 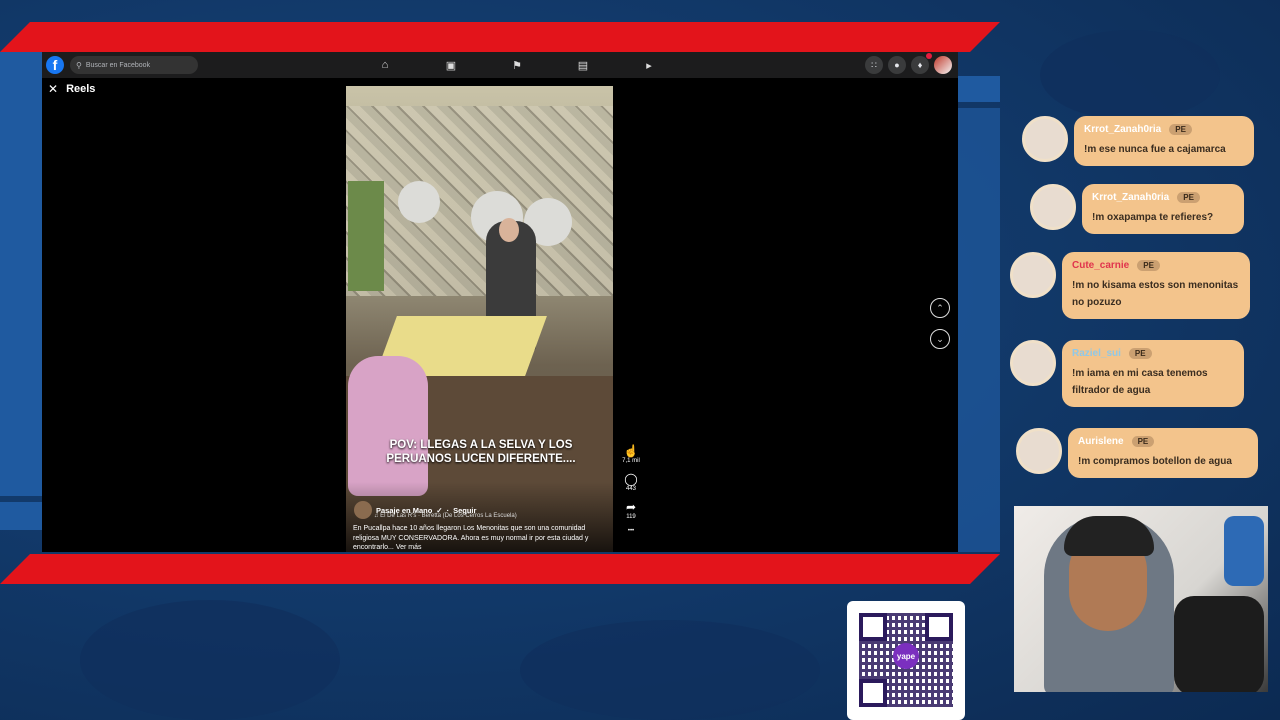 I want to click on notification-badge, so click(x=929, y=56).